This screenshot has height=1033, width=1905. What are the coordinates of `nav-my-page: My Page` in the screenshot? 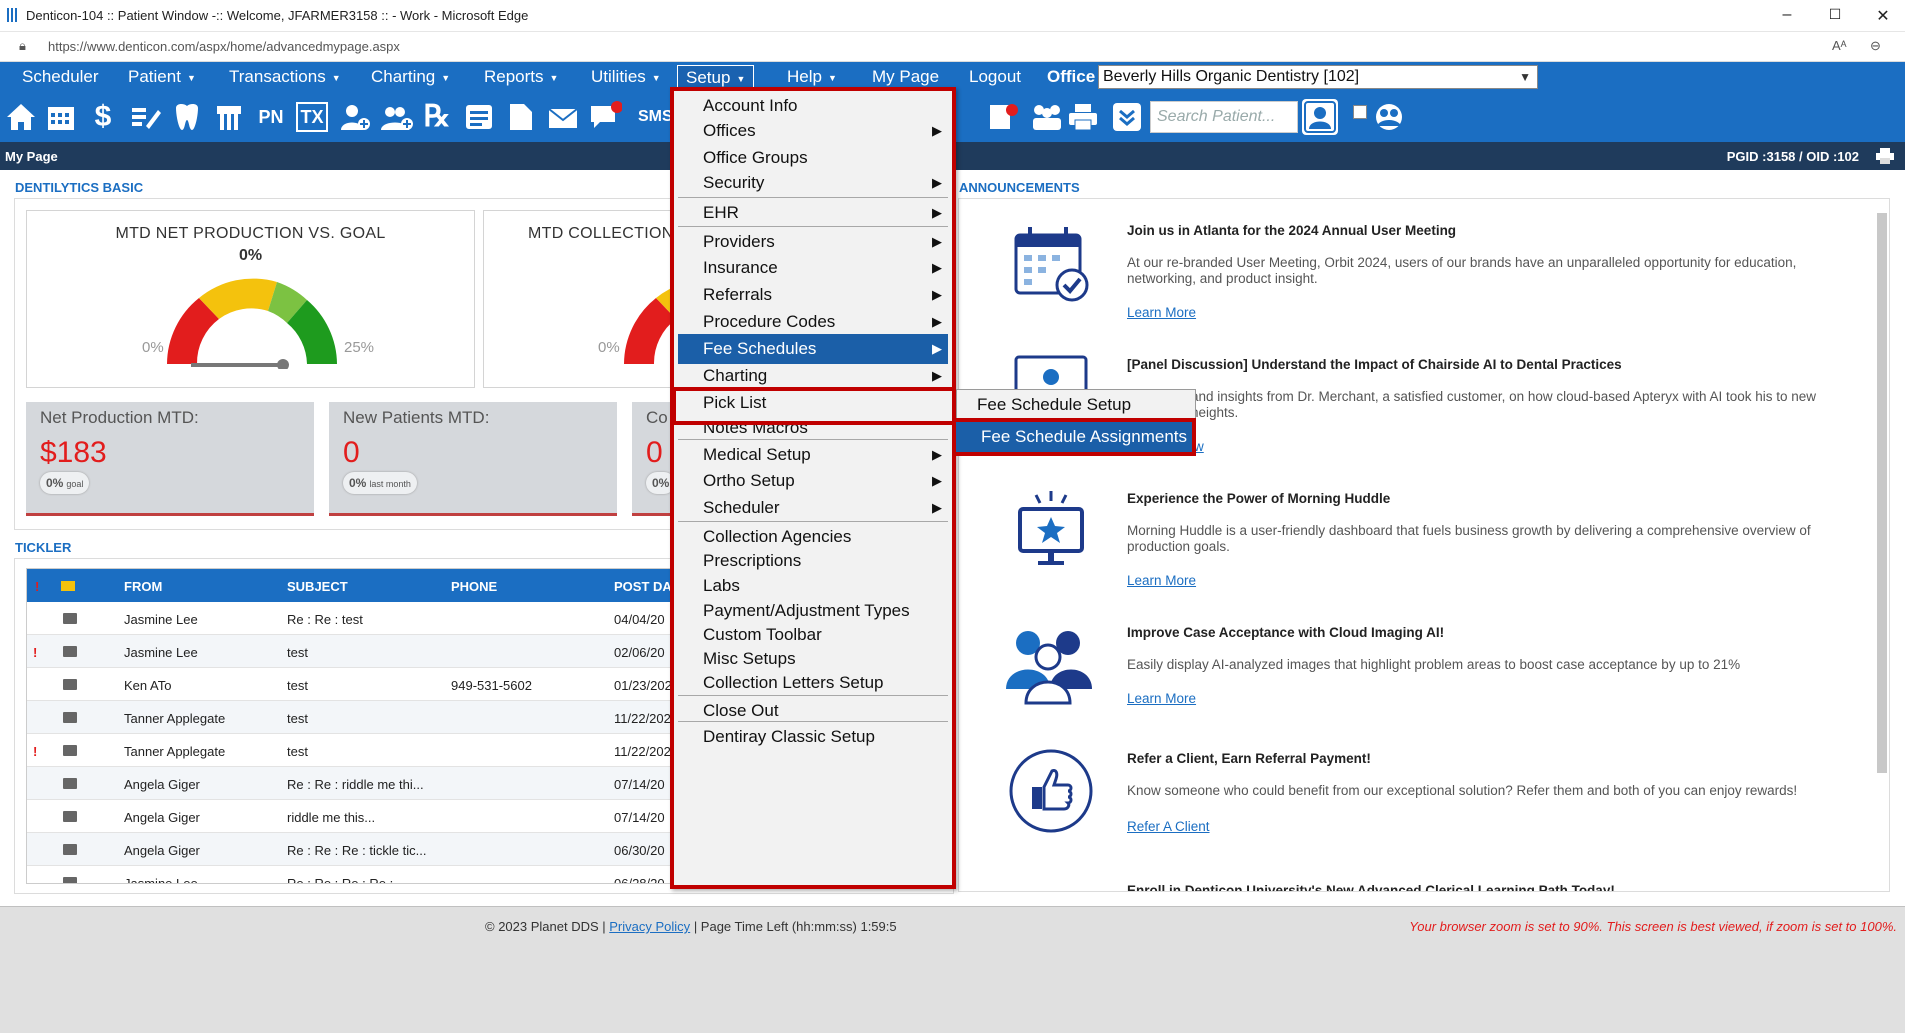 It's located at (905, 77).